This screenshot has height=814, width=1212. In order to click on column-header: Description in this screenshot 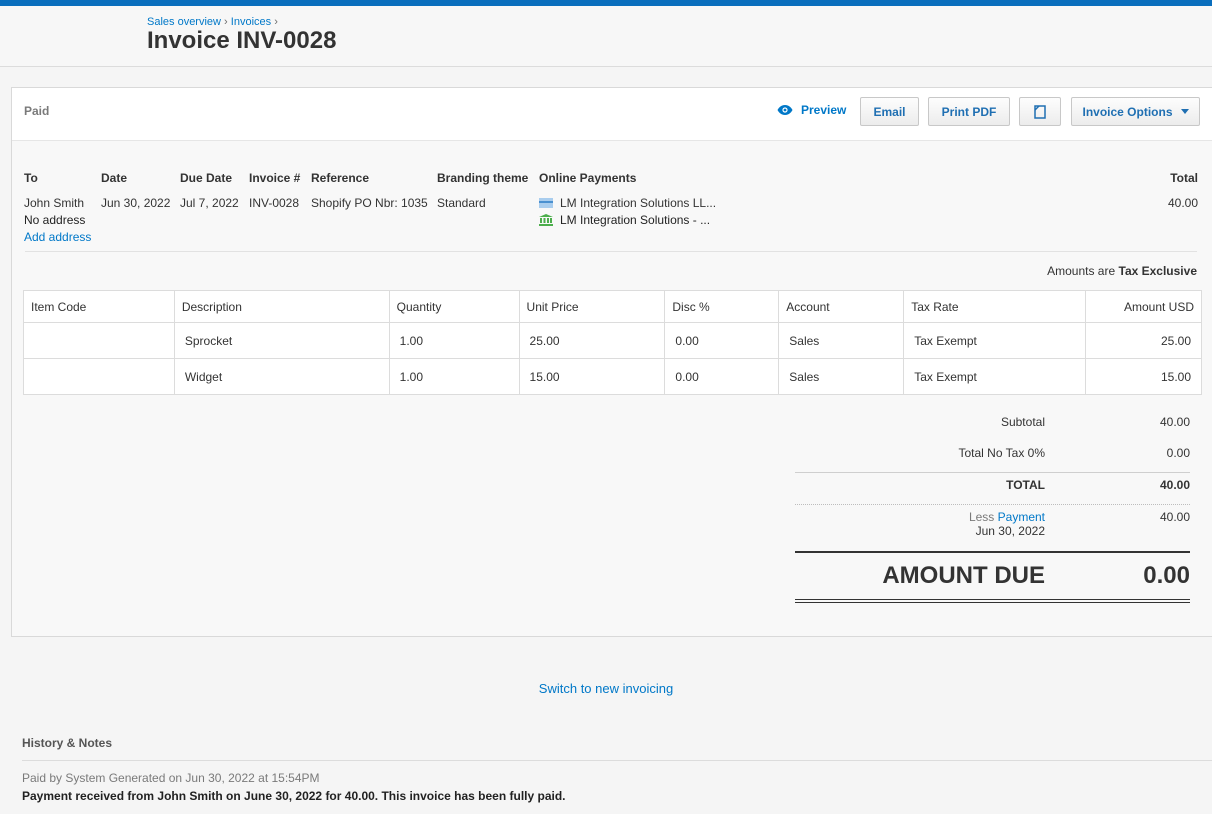, I will do `click(281, 306)`.